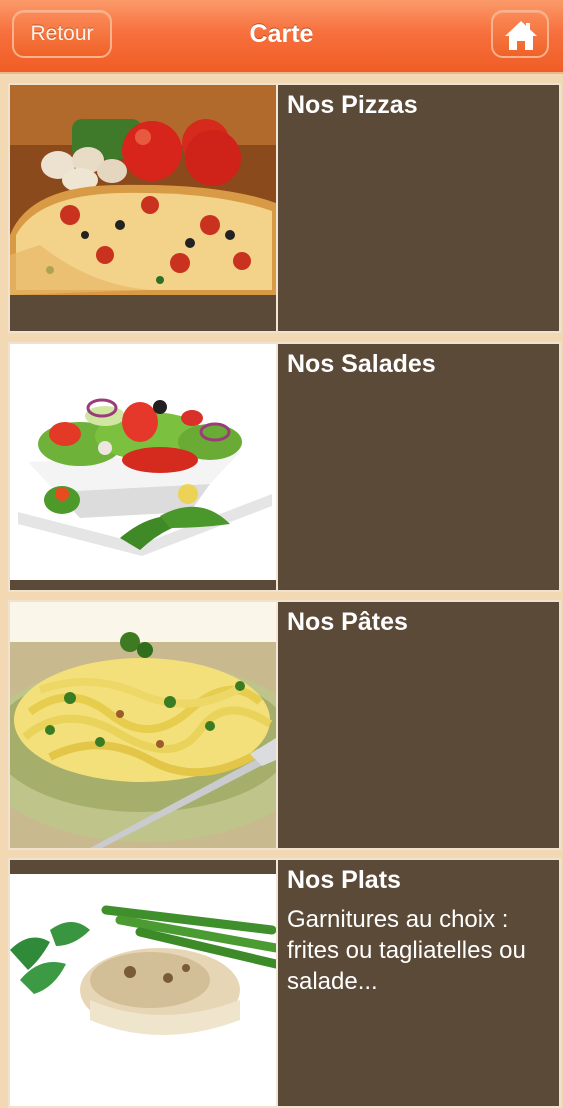 The width and height of the screenshot is (563, 1108). Describe the element at coordinates (144, 983) in the screenshot. I see `dish-photo` at that location.